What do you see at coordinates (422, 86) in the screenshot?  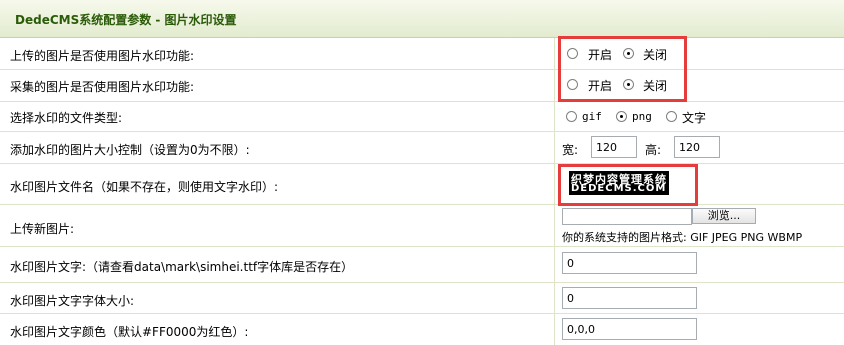 I see `row-collect-watermark: 采集的图片是否使用图片水印功能: 开启 关闭` at bounding box center [422, 86].